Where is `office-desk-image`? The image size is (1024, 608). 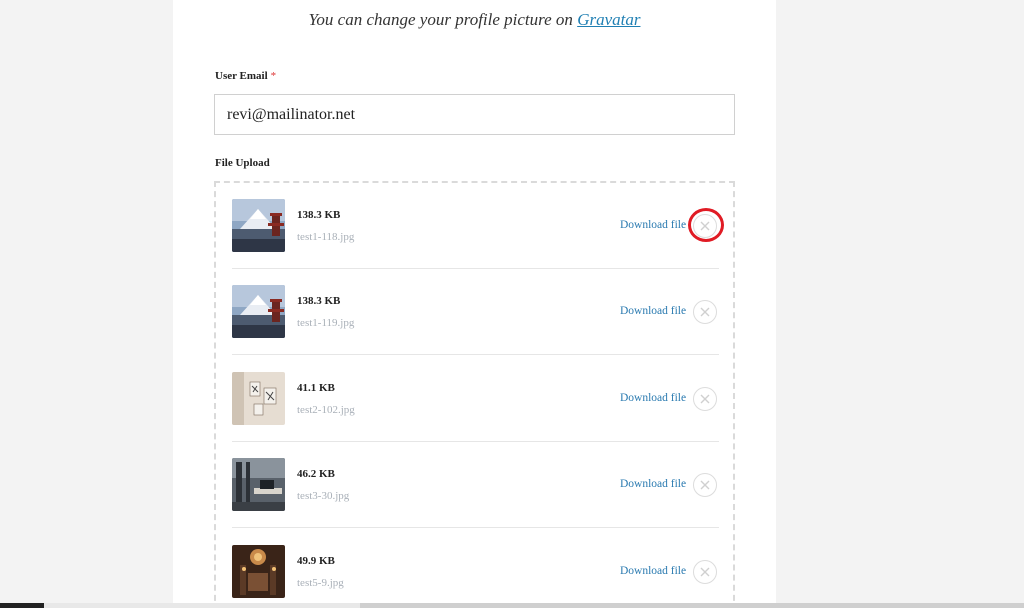
office-desk-image is located at coordinates (258, 484).